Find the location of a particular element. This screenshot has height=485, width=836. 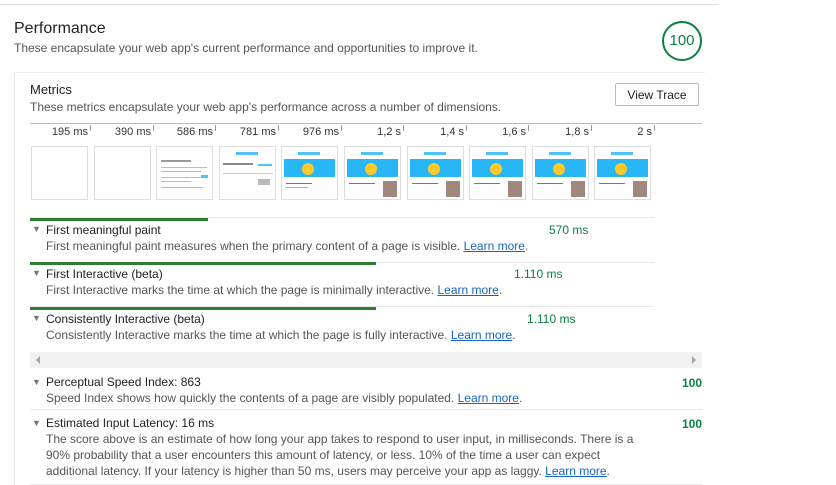

filmstrip-frame-text is located at coordinates (184, 173).